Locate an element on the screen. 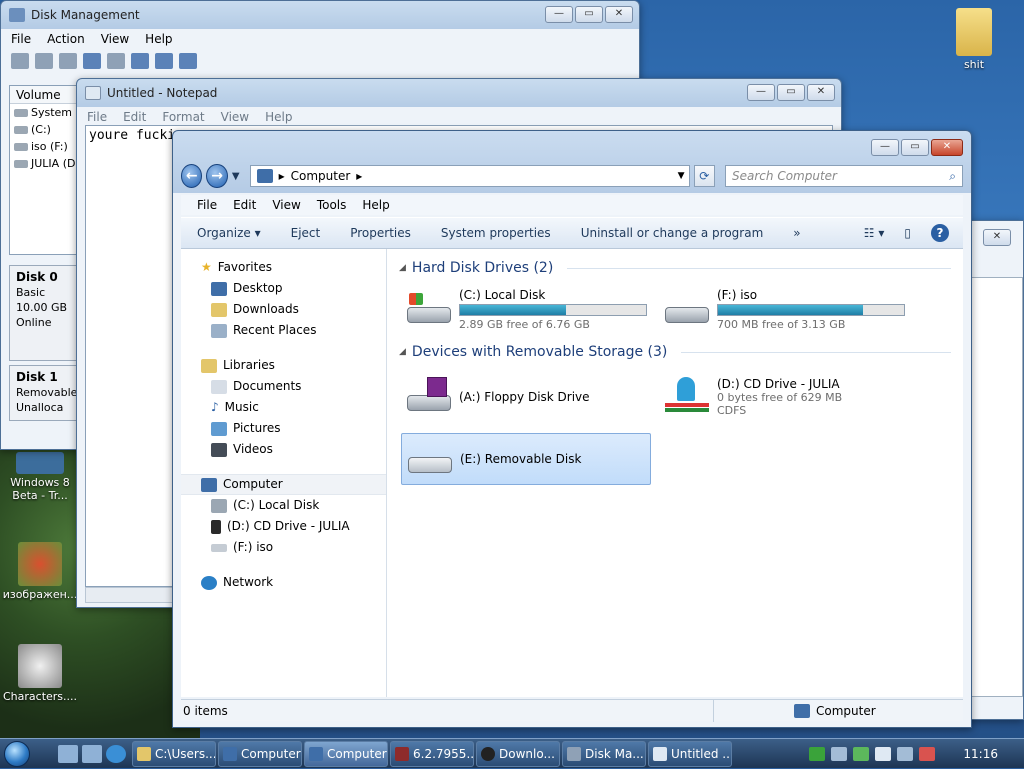 This screenshot has width=1024, height=769. help-icon is located at coordinates (92, 61).